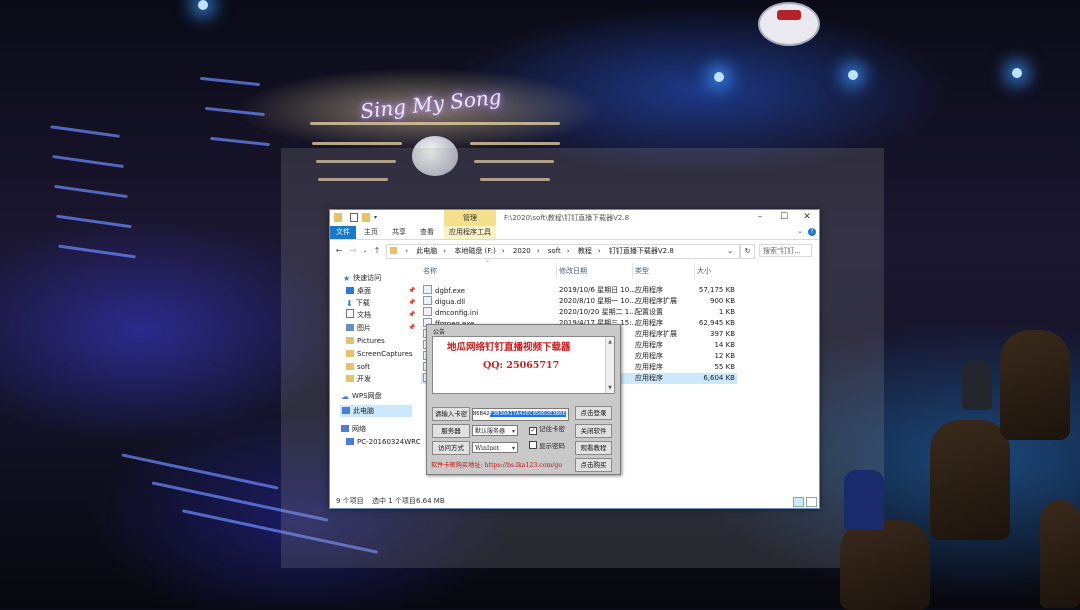 The image size is (1080, 610). What do you see at coordinates (358, 328) in the screenshot?
I see `nav-pictures-cn: 图片` at bounding box center [358, 328].